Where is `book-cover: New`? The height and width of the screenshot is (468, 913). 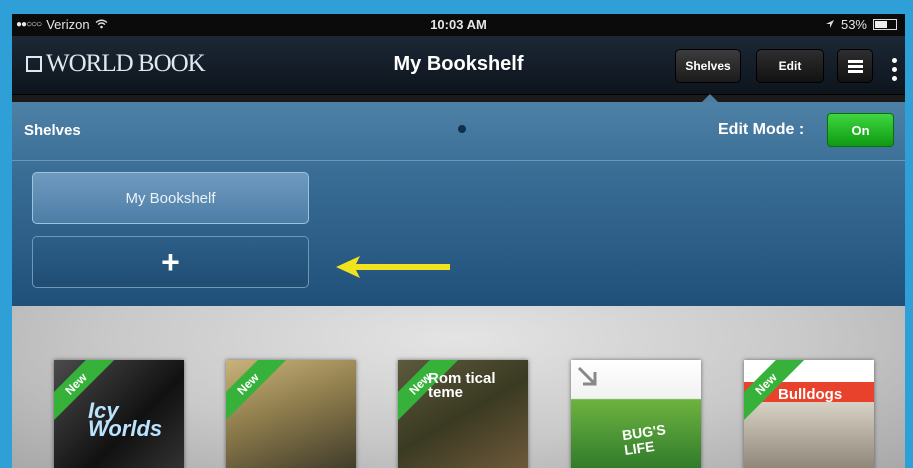
book-cover: New is located at coordinates (291, 414).